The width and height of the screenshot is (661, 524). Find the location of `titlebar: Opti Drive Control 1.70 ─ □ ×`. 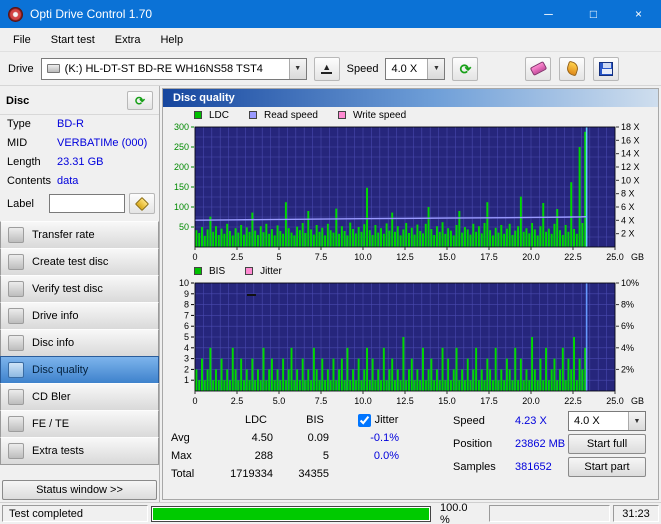

titlebar: Opti Drive Control 1.70 ─ □ × is located at coordinates (330, 14).